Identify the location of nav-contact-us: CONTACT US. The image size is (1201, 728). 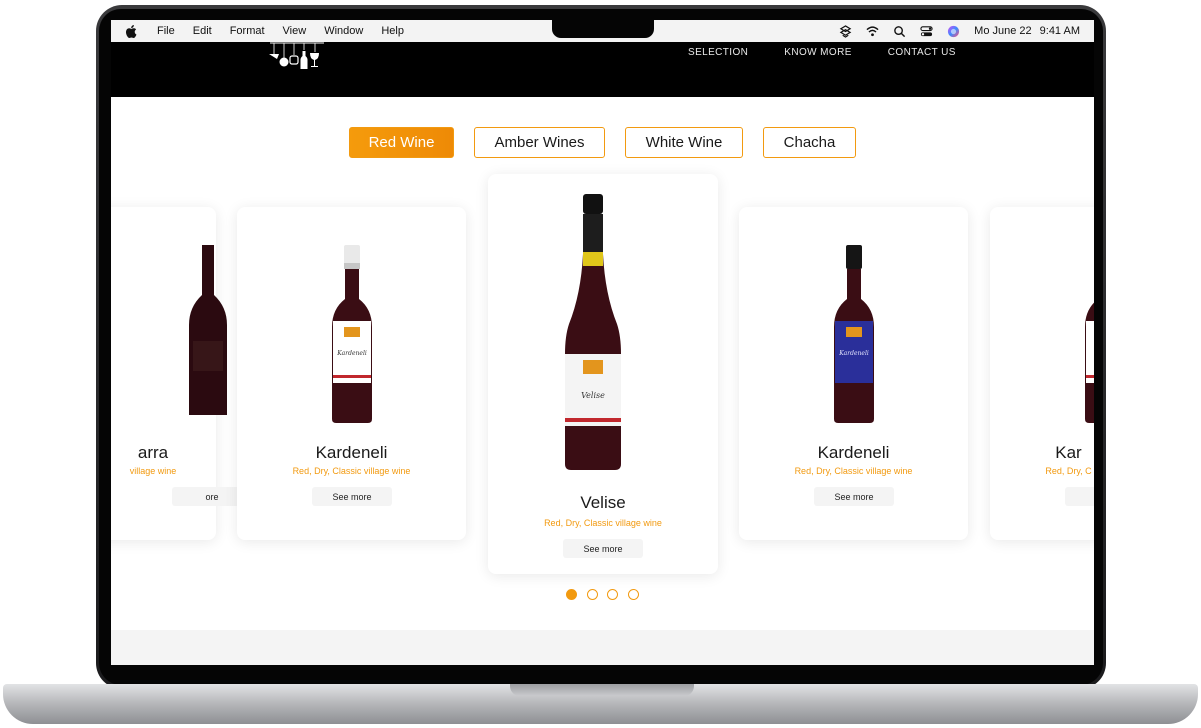
(922, 52).